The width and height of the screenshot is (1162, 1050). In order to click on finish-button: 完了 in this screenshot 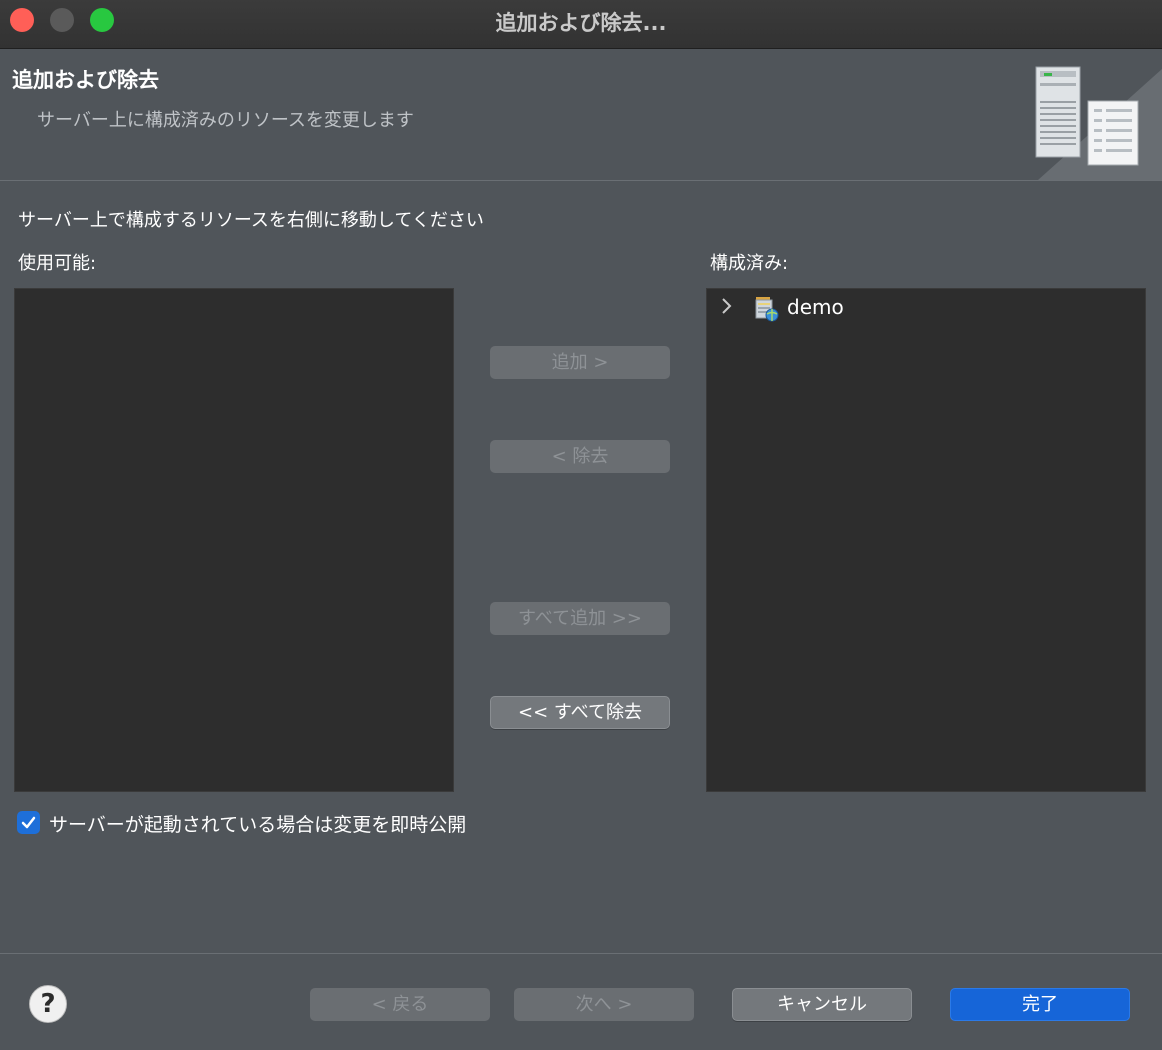, I will do `click(1040, 1004)`.